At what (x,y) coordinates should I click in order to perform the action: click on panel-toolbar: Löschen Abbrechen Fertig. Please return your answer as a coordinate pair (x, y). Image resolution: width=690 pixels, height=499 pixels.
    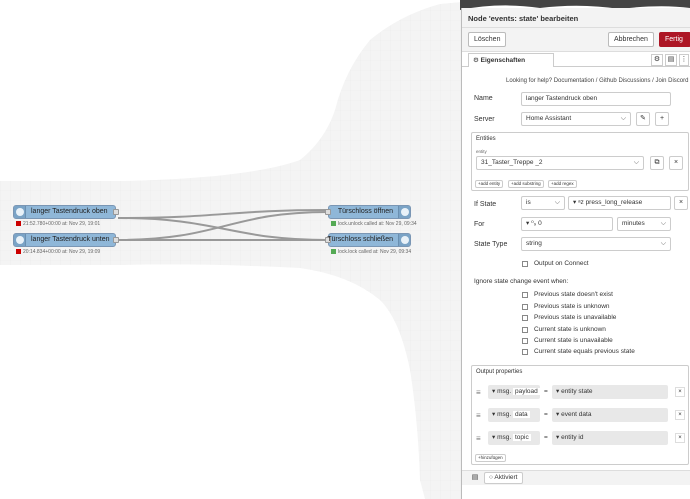
    Looking at the image, I should click on (576, 40).